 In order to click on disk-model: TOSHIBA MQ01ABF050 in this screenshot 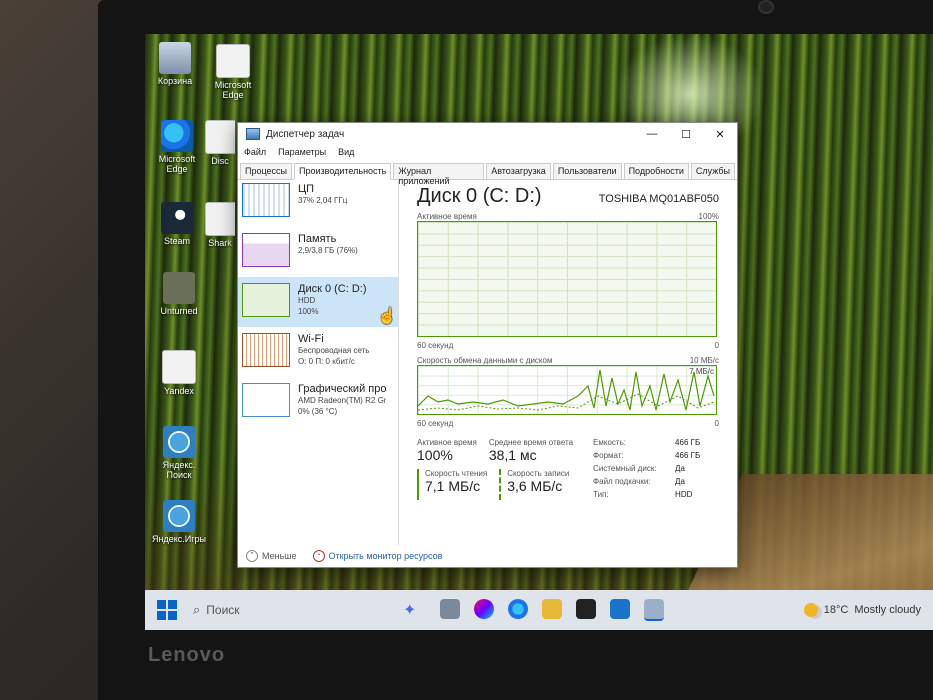, I will do `click(658, 199)`.